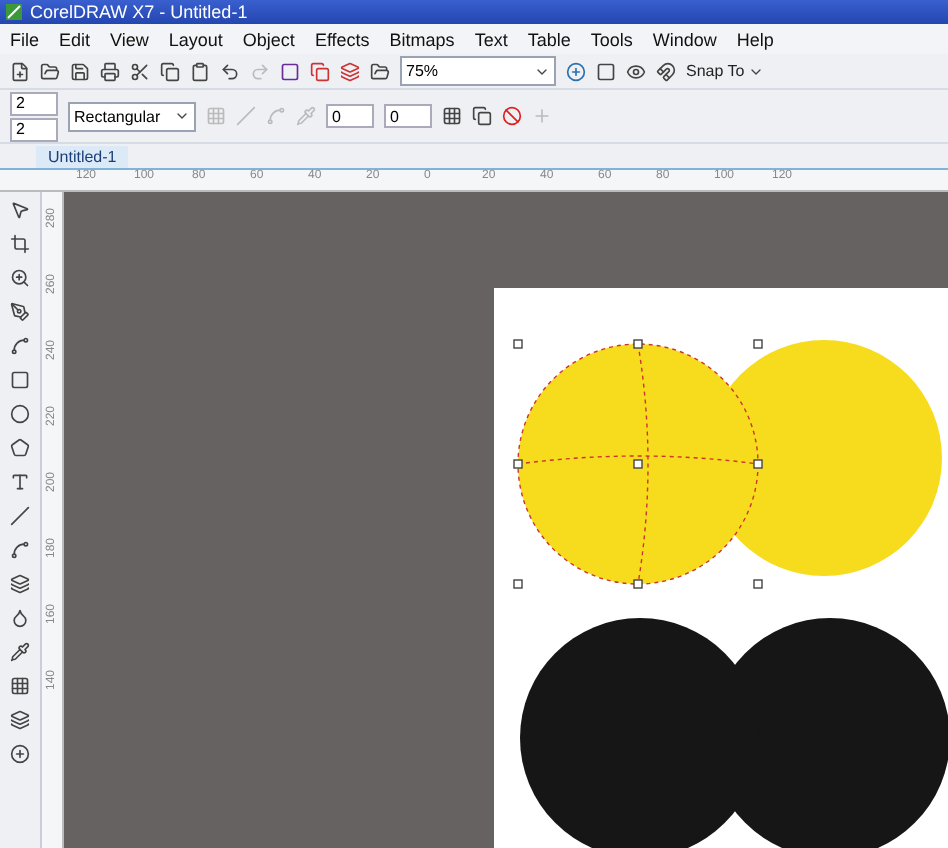  What do you see at coordinates (268, 39) in the screenshot?
I see `menu-item: Object` at bounding box center [268, 39].